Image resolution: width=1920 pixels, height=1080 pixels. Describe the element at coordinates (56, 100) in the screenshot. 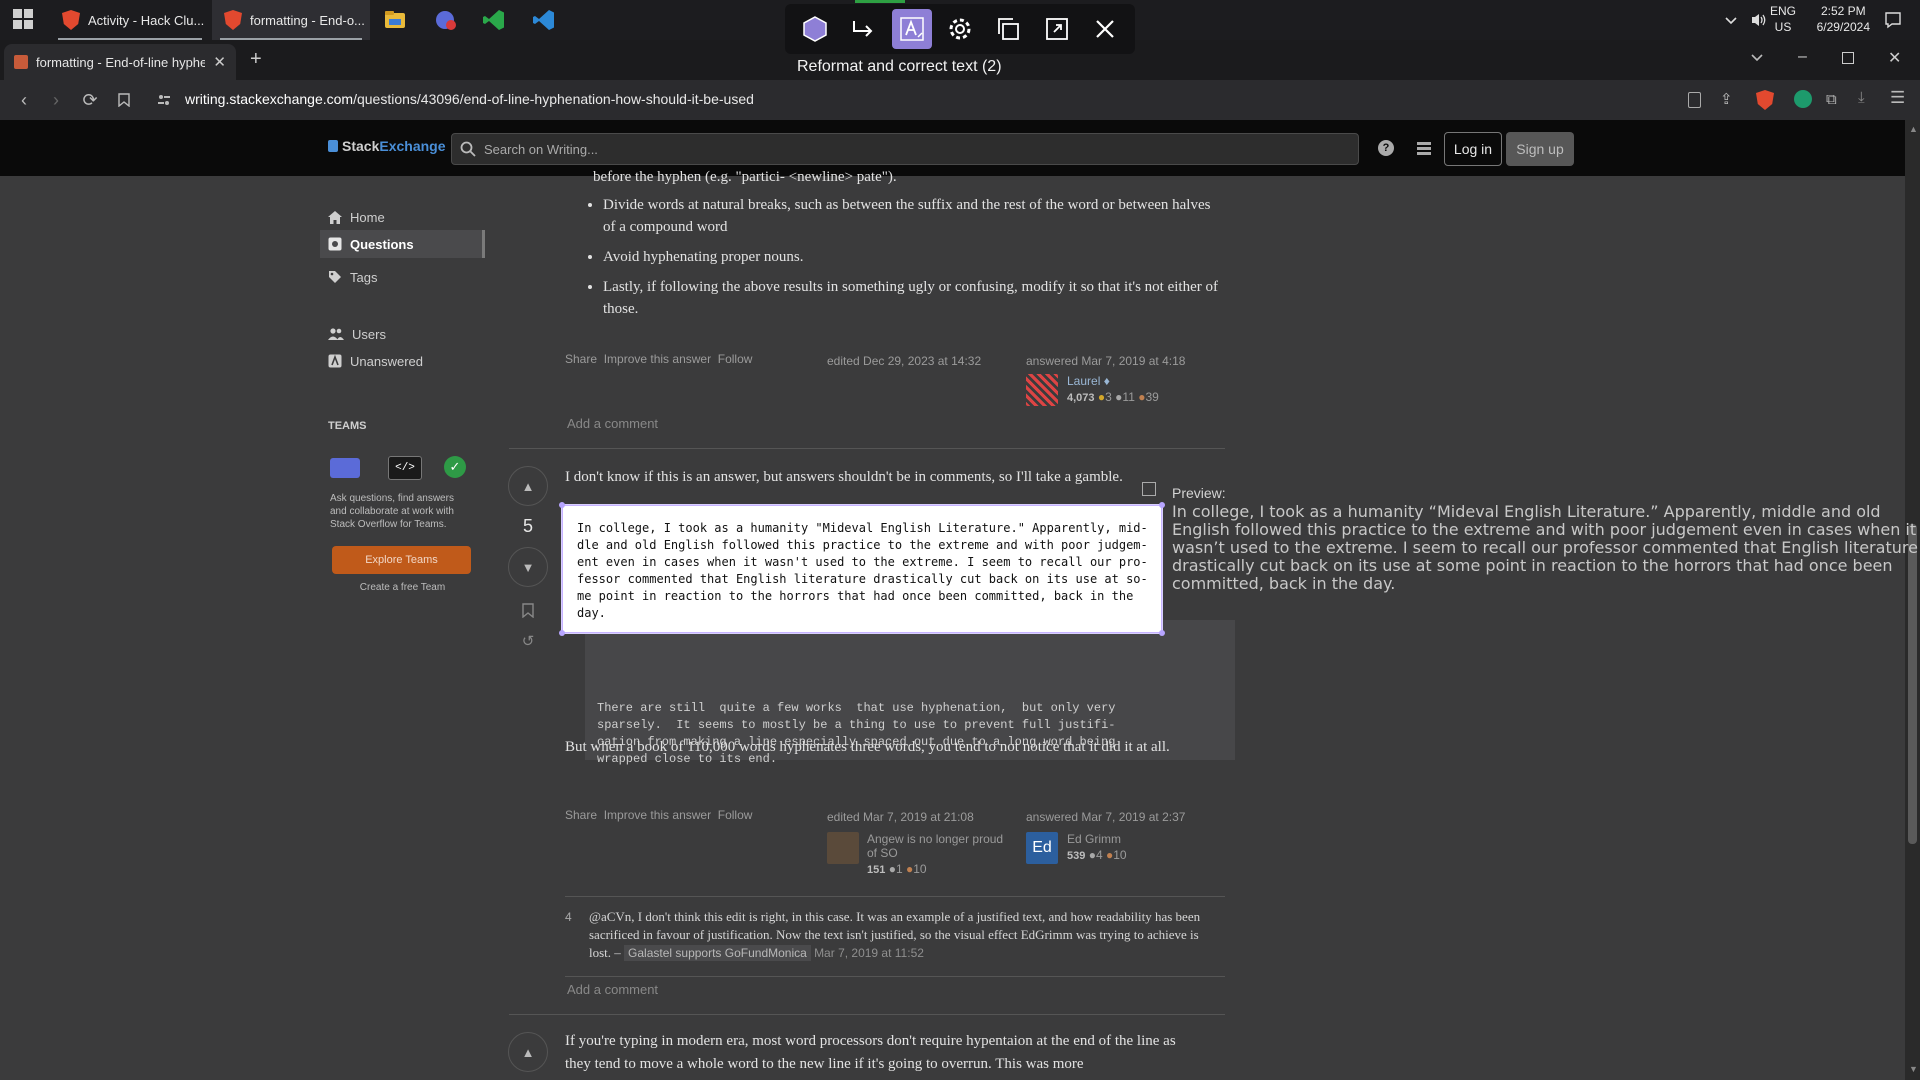

I see `forward-icon: ›` at that location.